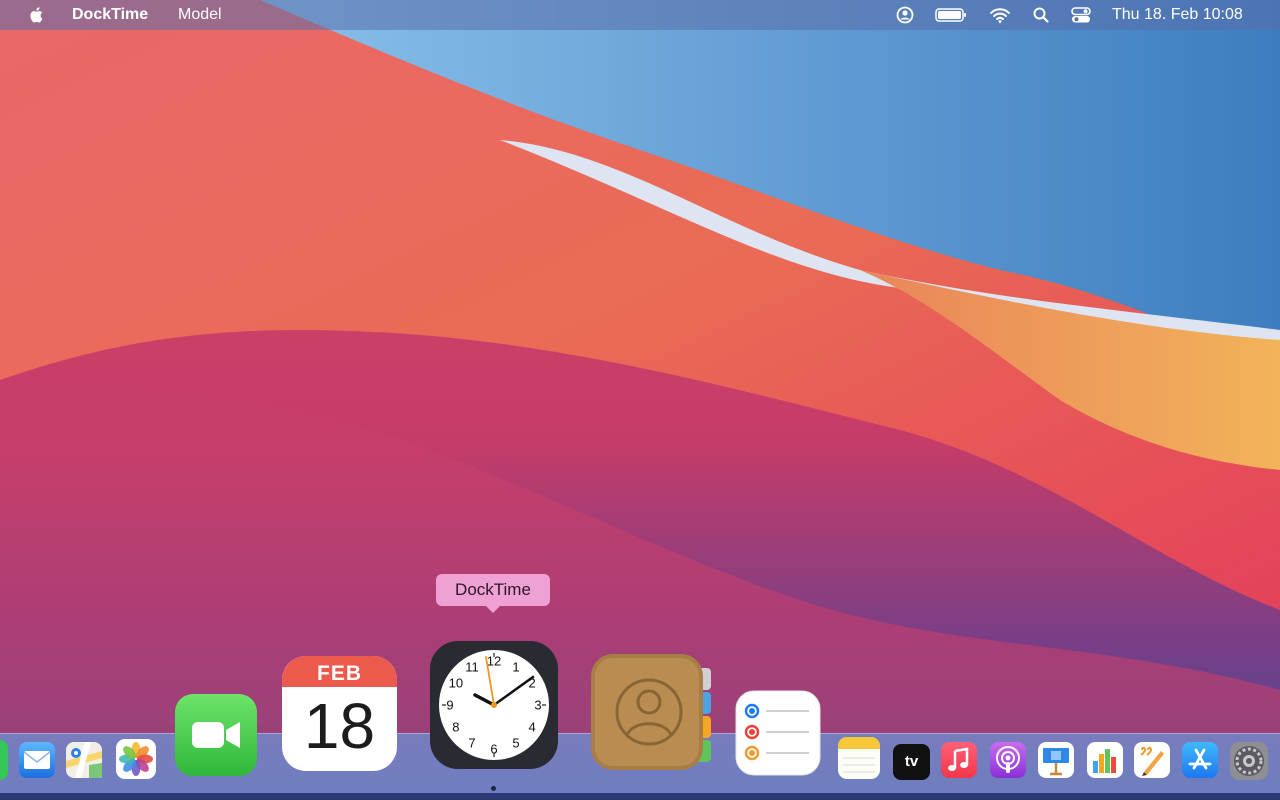 Image resolution: width=1280 pixels, height=800 pixels. What do you see at coordinates (493, 788) in the screenshot?
I see `running-indicator` at bounding box center [493, 788].